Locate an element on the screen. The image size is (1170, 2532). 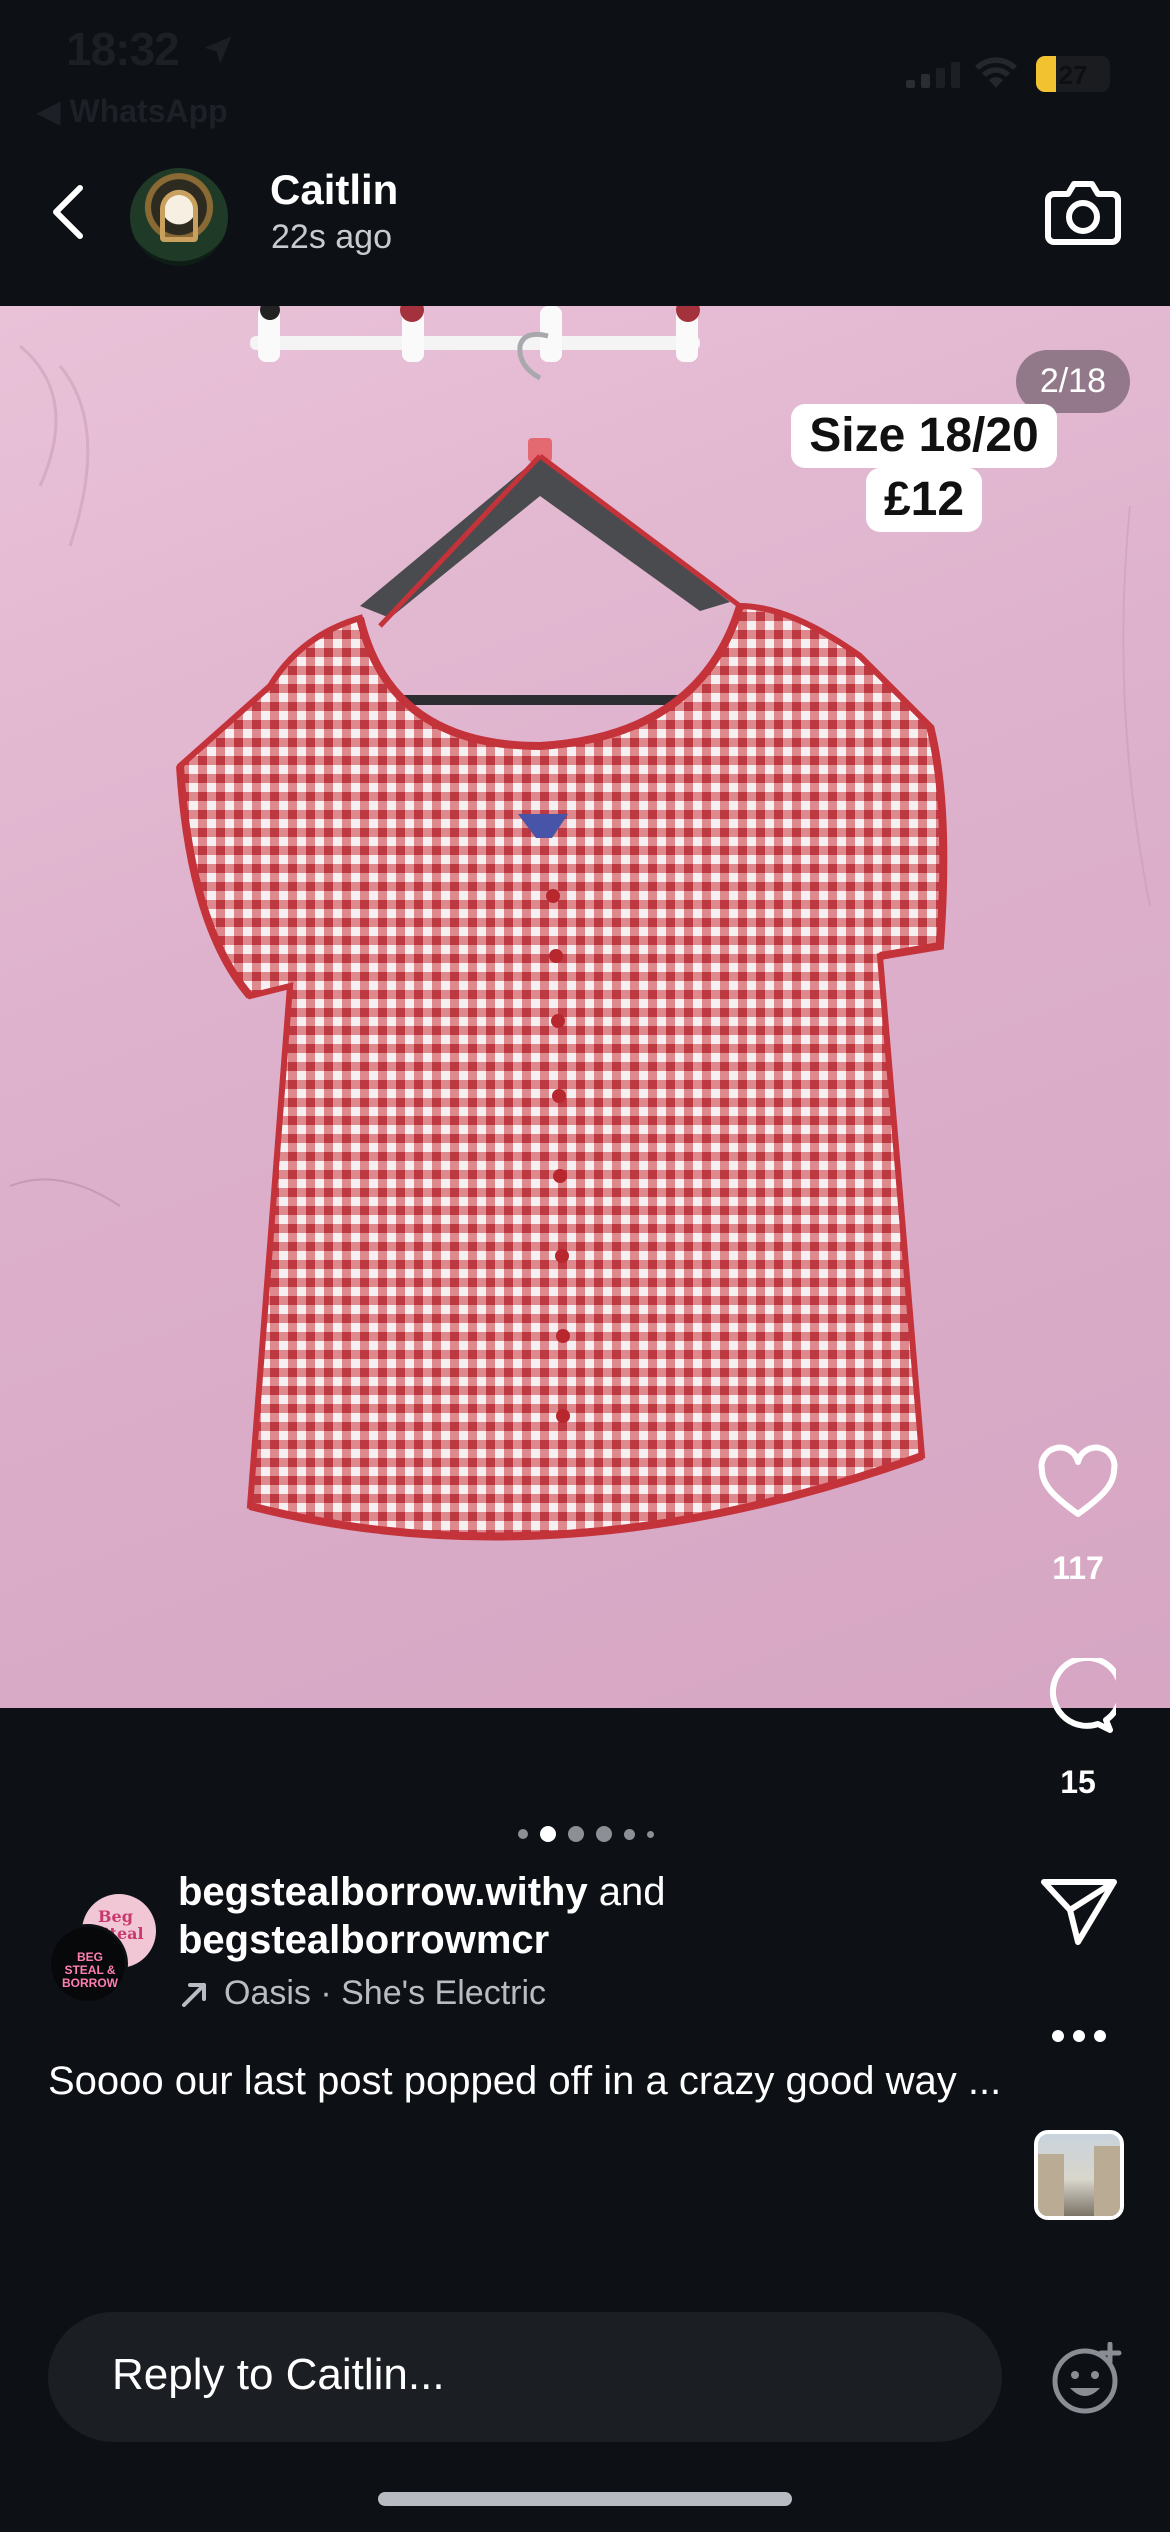
comment-icon is located at coordinates (1078, 1696).